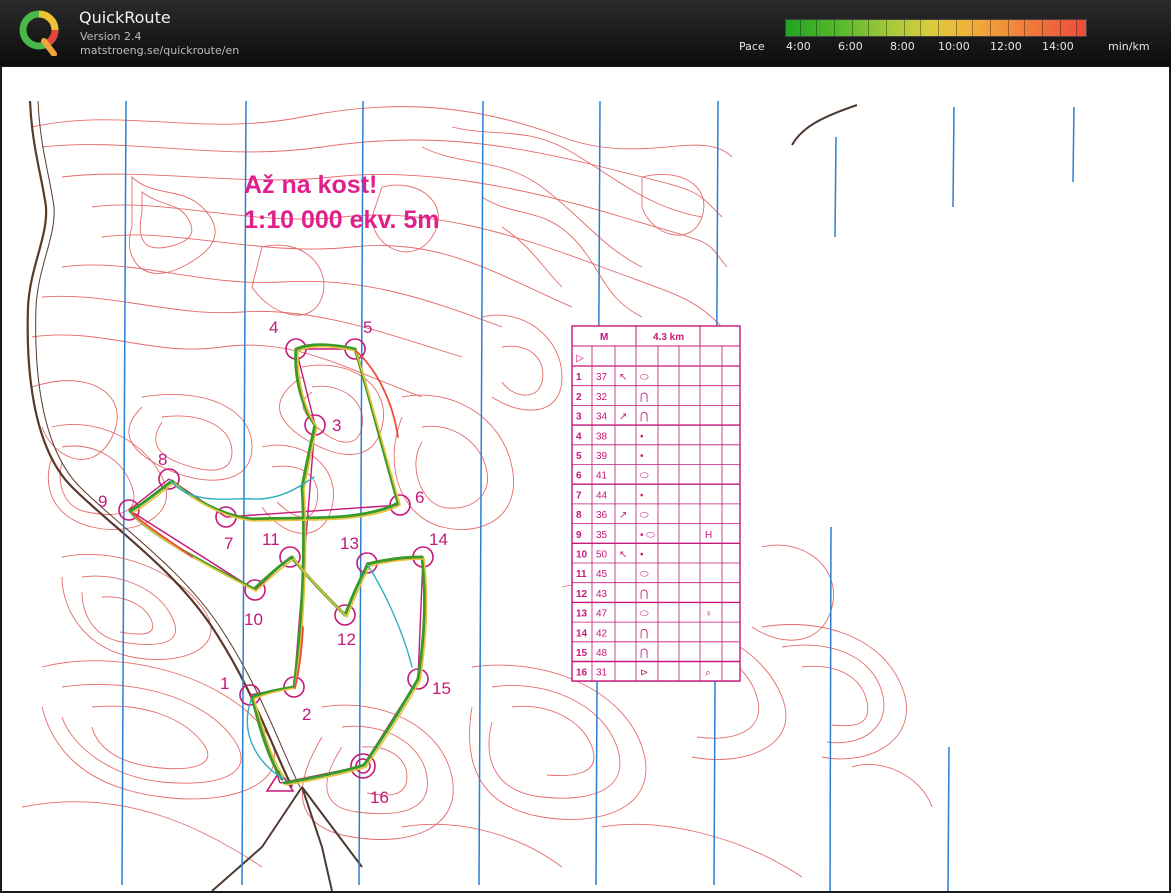 This screenshot has height=893, width=1171. What do you see at coordinates (582, 673) in the screenshot?
I see `sheet-control-number: 16` at bounding box center [582, 673].